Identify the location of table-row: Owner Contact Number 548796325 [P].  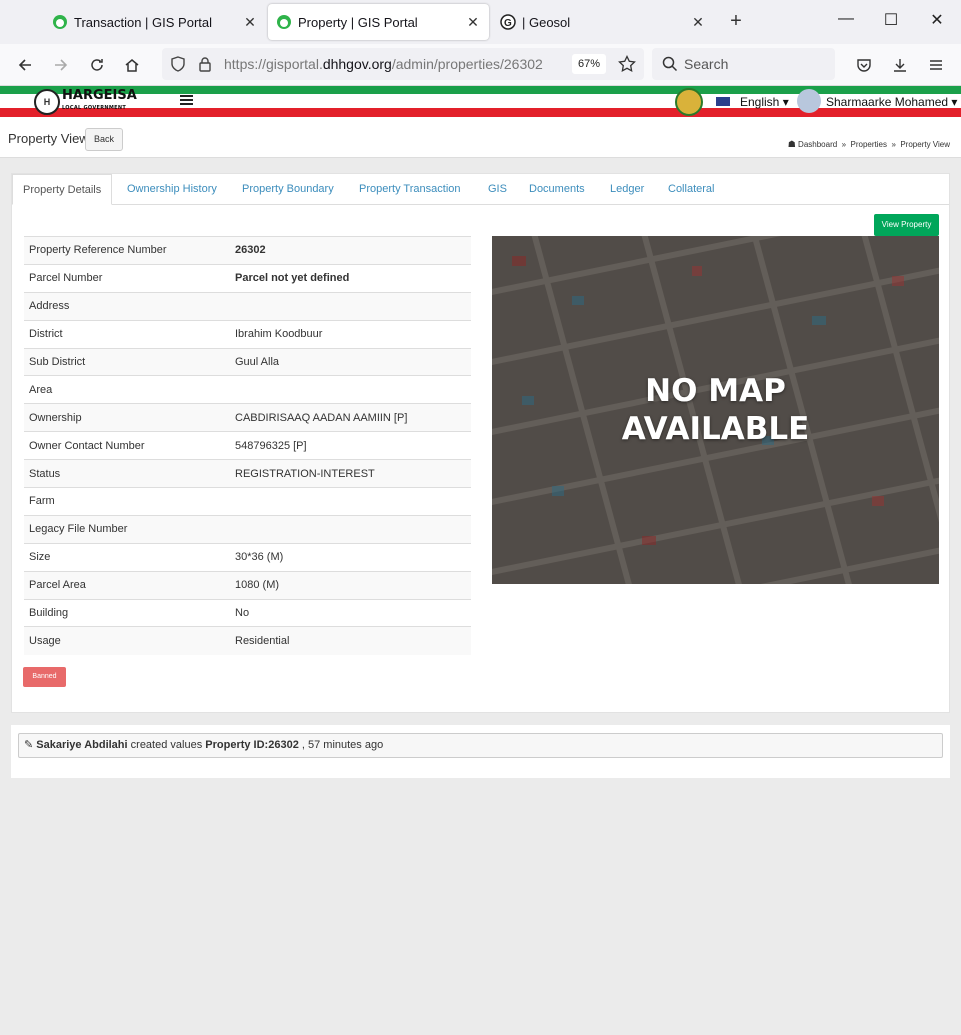
(247, 445).